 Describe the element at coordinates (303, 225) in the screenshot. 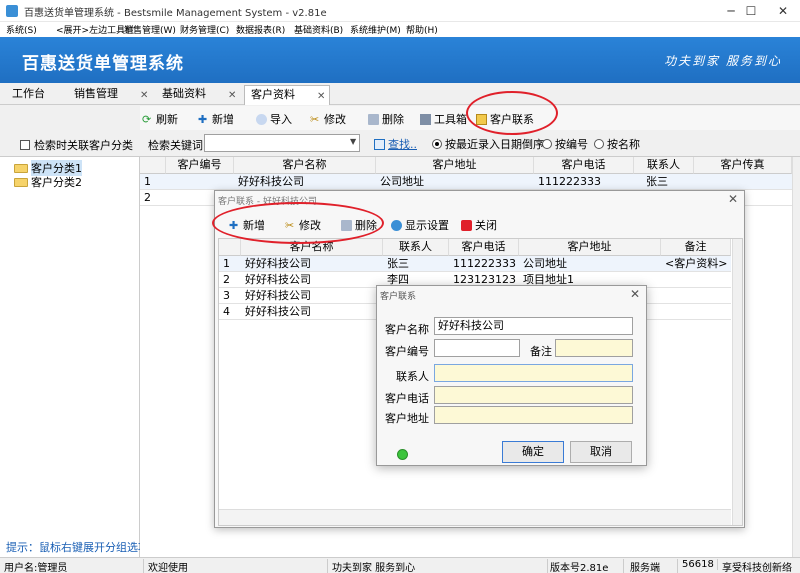

I see `contact-edit-button: ✂ 修改` at that location.